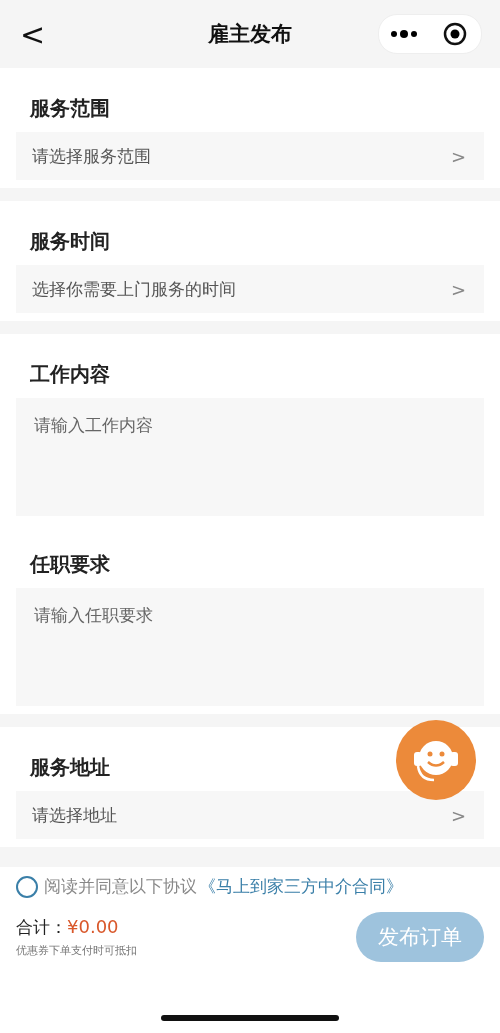 This screenshot has width=500, height=1033. What do you see at coordinates (120, 886) in the screenshot?
I see `agreement-text: 阅读并同意以下协议` at bounding box center [120, 886].